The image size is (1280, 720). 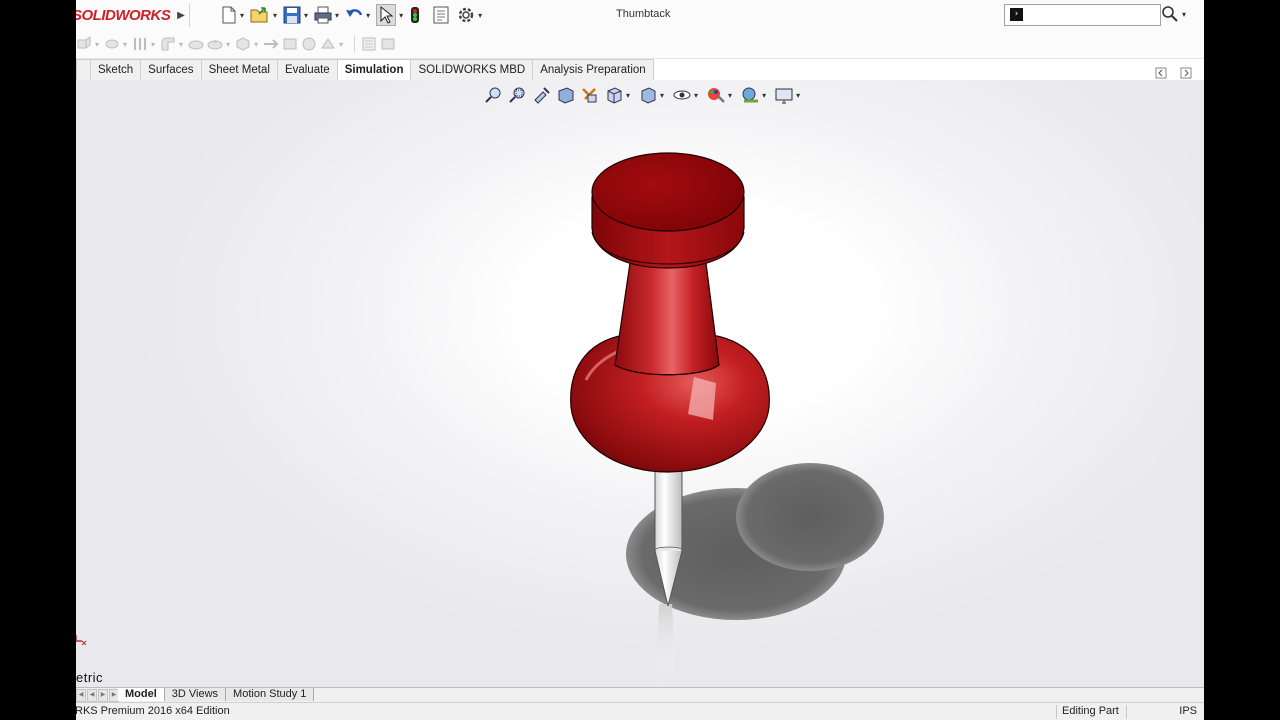 I want to click on quick-access-toolbar: ▾ ▾ ▾ ▾ ▾ ▾ ▾, so click(x=354, y=15).